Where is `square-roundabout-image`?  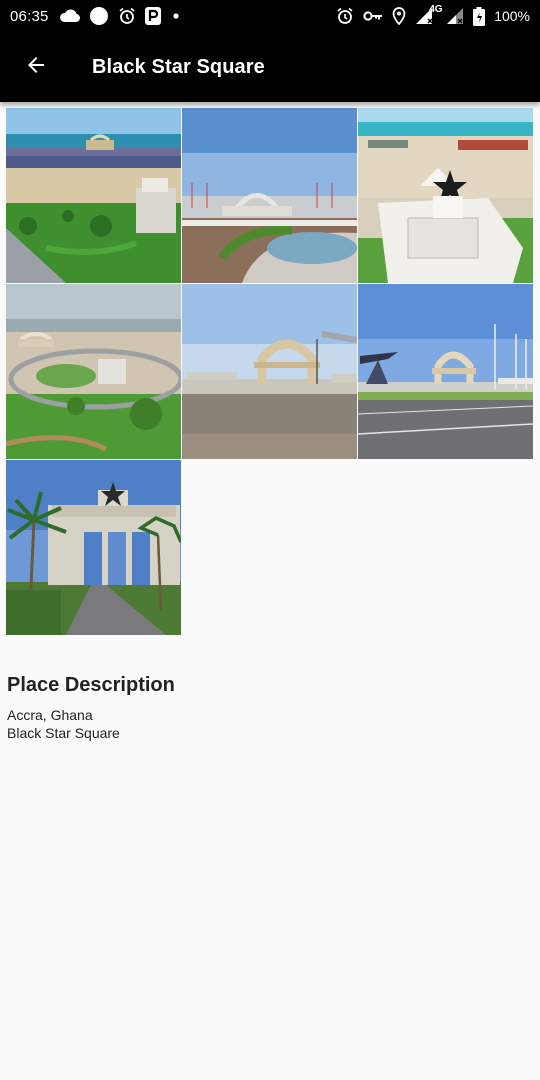
square-roundabout-image is located at coordinates (93, 371).